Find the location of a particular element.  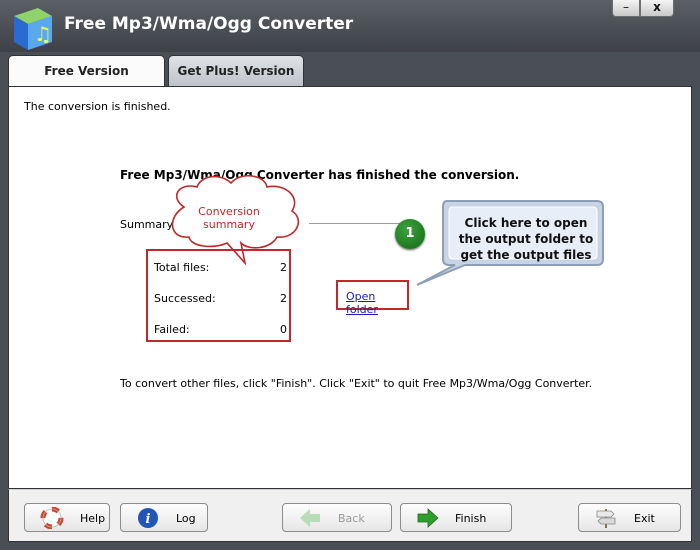

help-label: Help is located at coordinates (93, 518).